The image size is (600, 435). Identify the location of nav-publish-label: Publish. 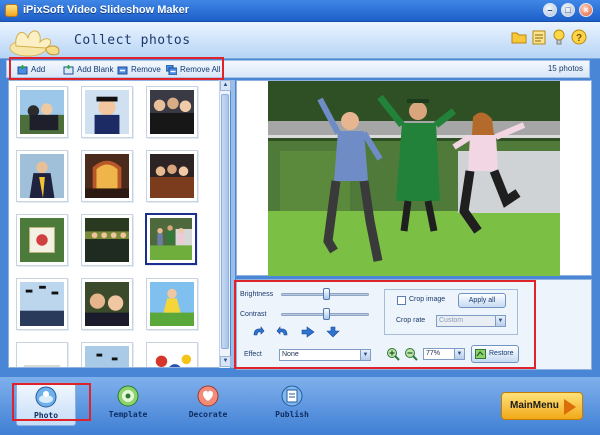
(292, 414).